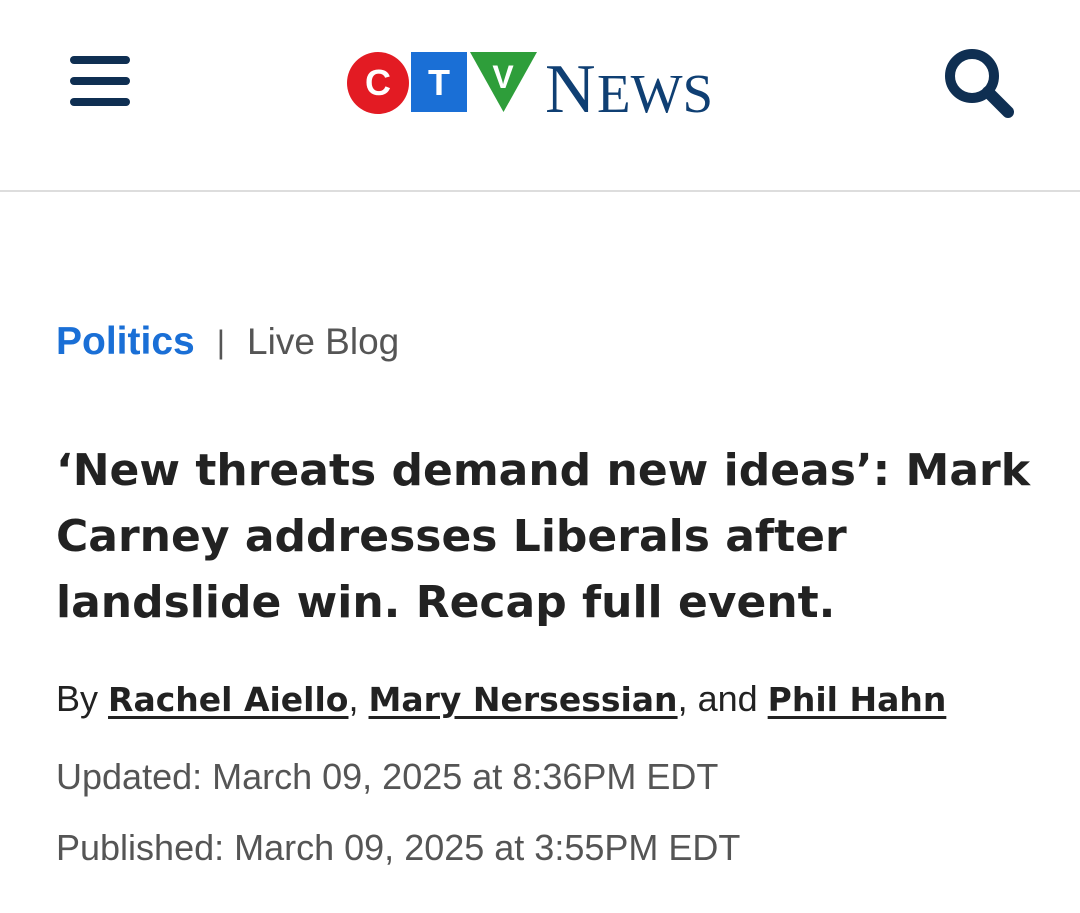  Describe the element at coordinates (570, 83) in the screenshot. I see `logo-wordmark-initial: N` at that location.